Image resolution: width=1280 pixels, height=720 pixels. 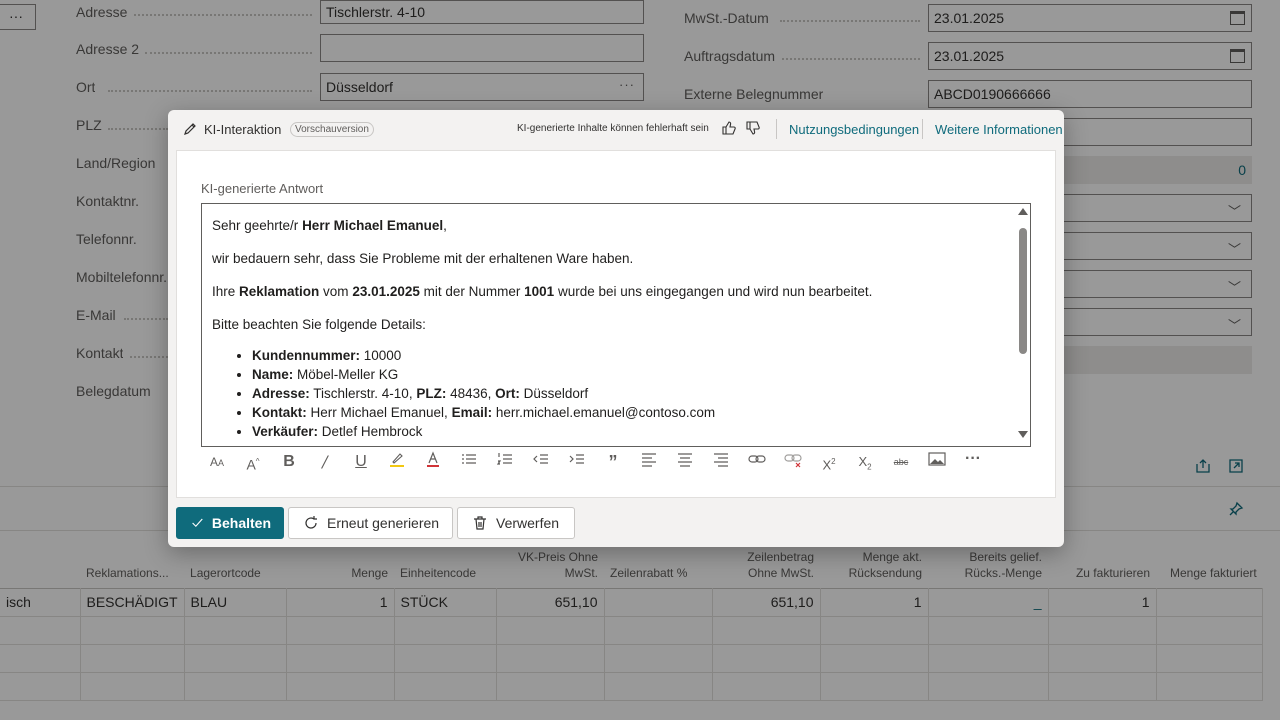 I want to click on italic-icon: /, so click(x=325, y=462).